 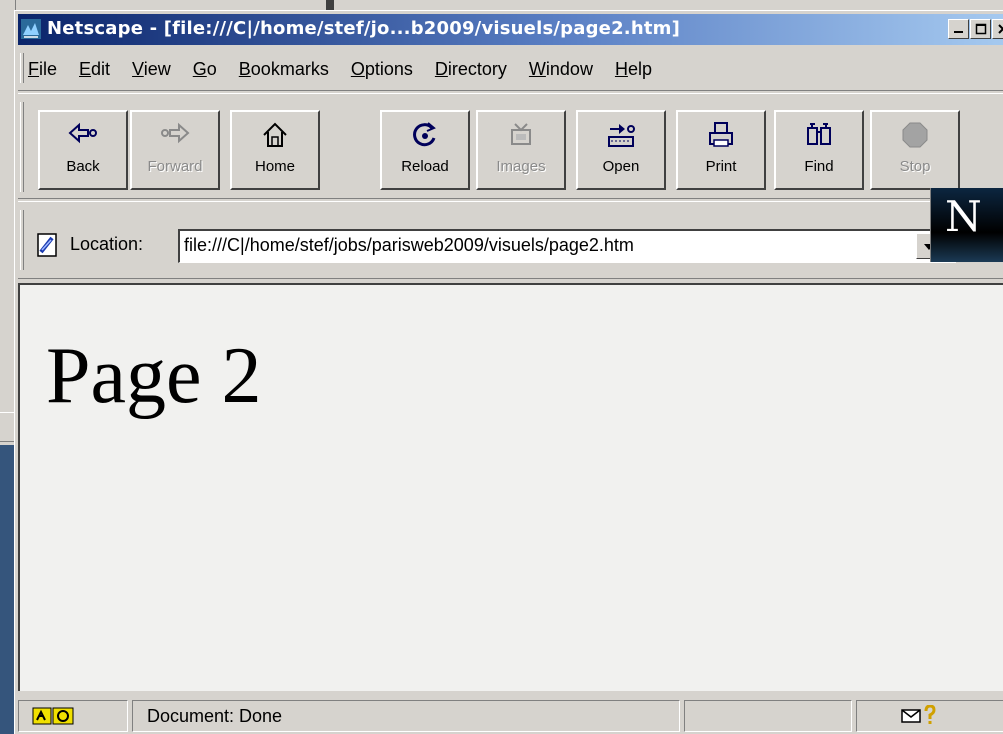 What do you see at coordinates (425, 150) in the screenshot?
I see `reload-button: Reload` at bounding box center [425, 150].